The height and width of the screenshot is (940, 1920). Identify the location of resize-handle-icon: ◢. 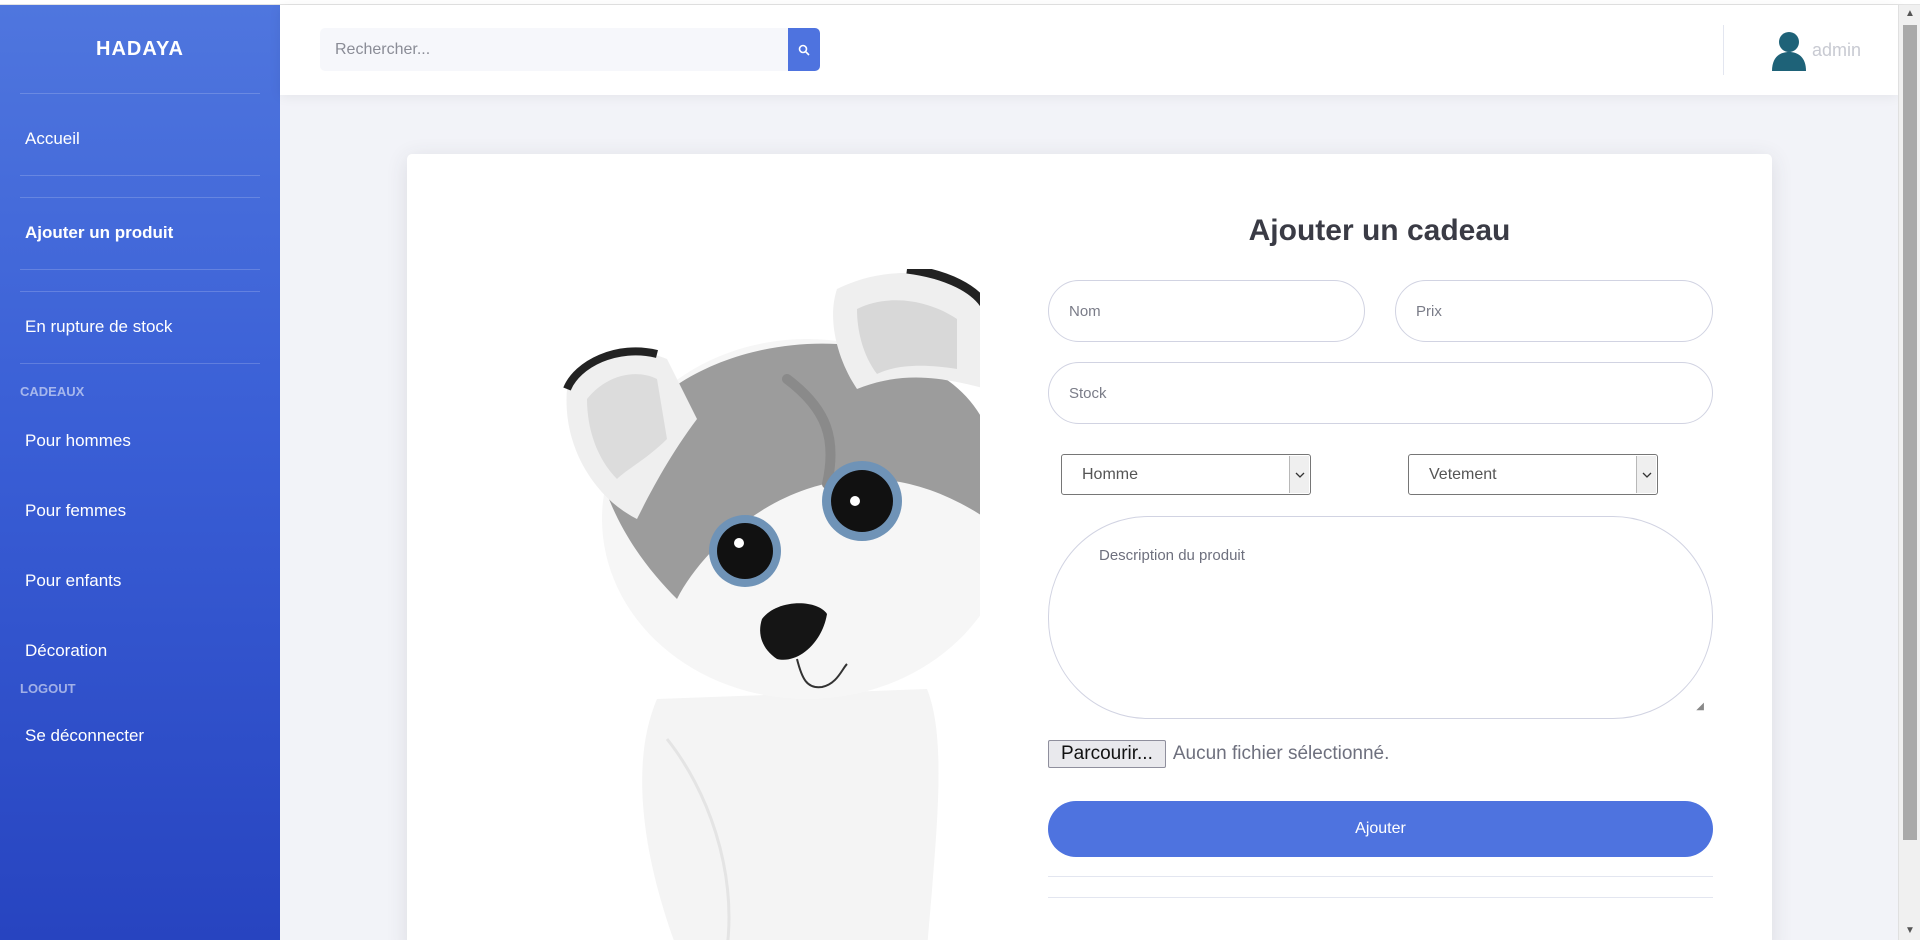
(1700, 706).